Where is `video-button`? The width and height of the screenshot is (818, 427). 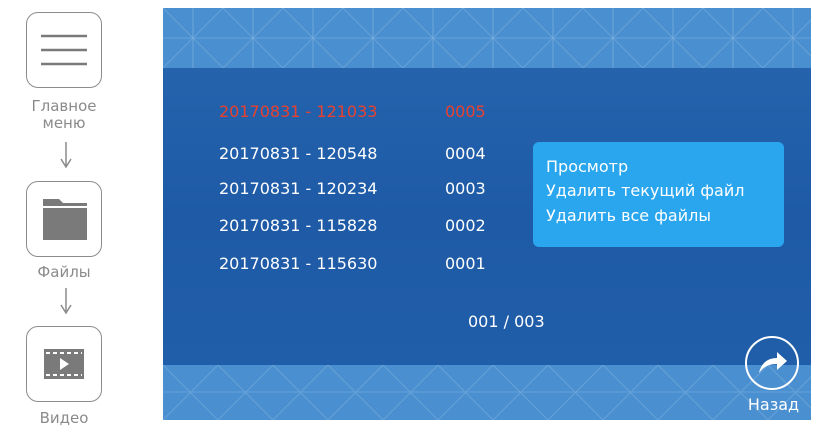 video-button is located at coordinates (64, 364).